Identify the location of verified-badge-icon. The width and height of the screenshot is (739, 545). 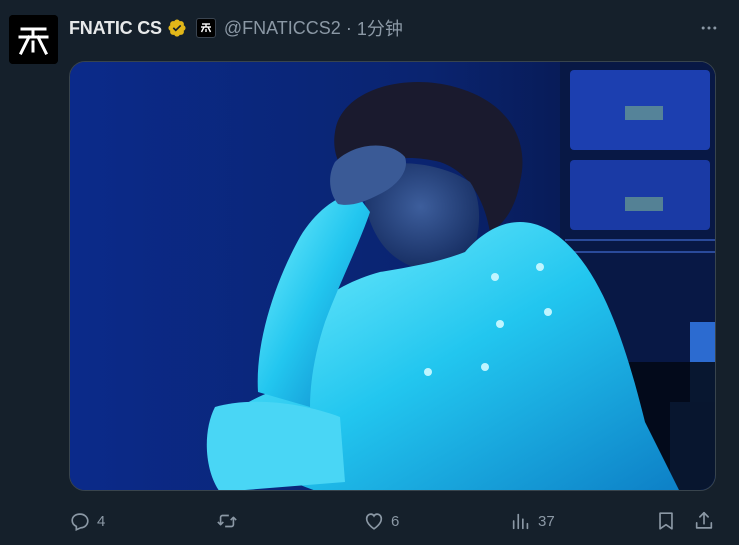
(177, 28).